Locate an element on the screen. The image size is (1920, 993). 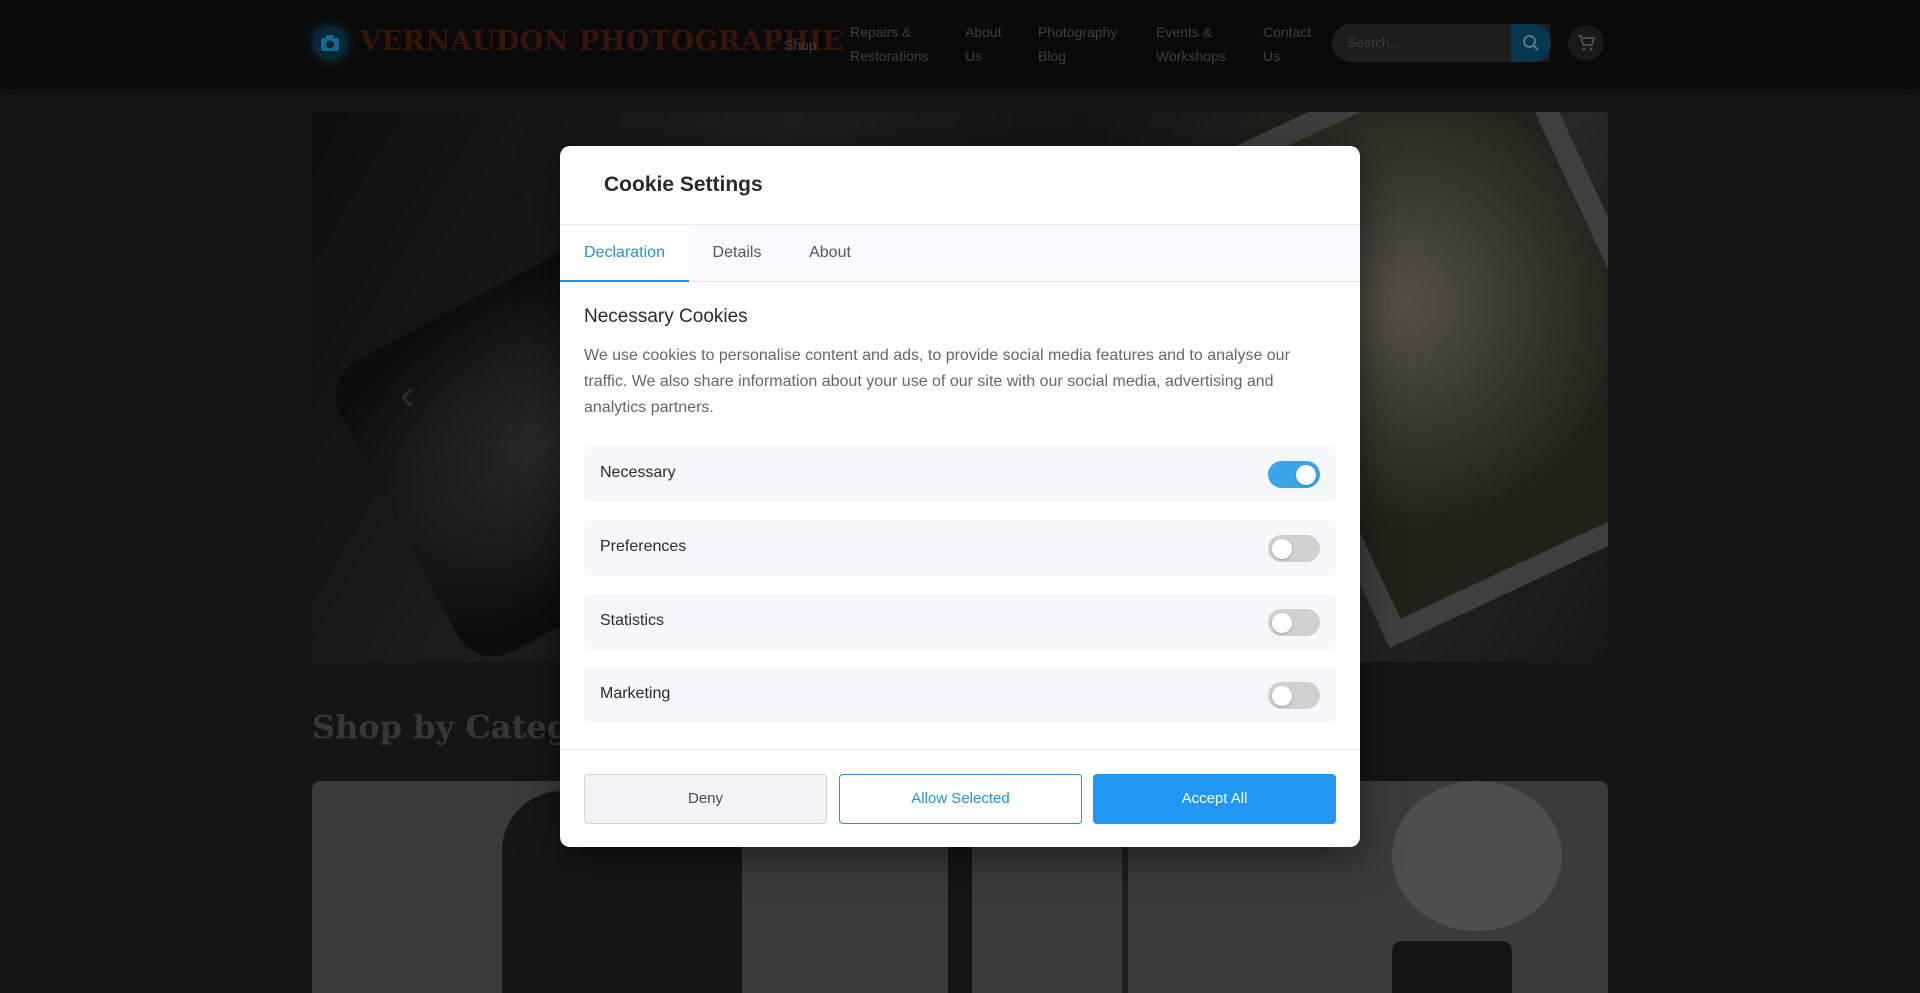
toggle-label: Marketing is located at coordinates (635, 693).